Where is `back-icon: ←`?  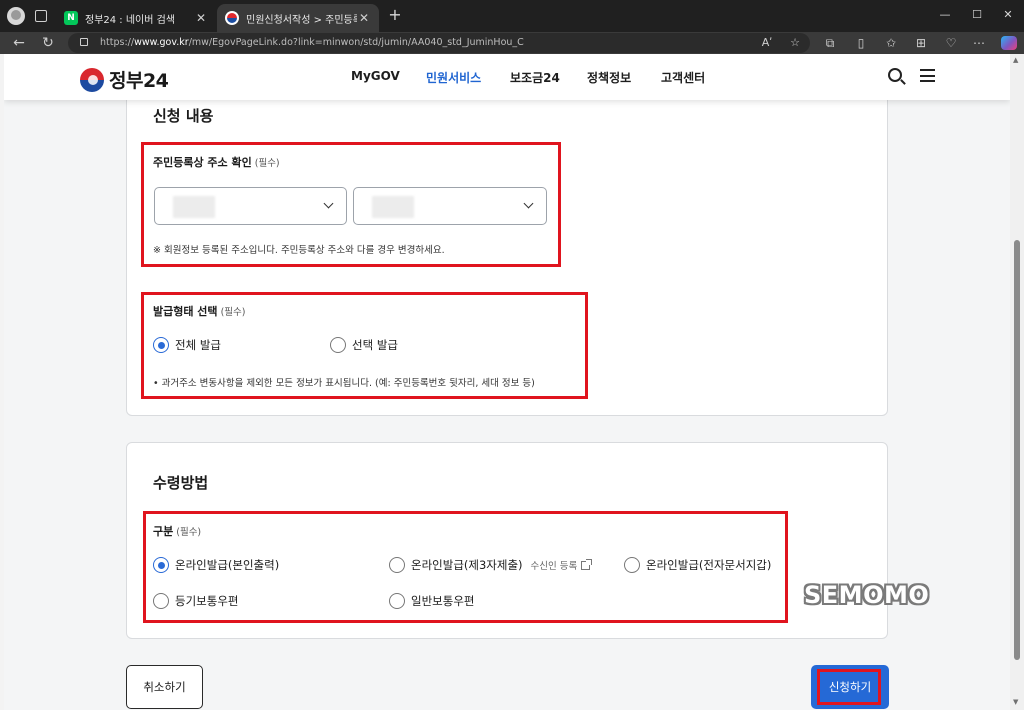
back-icon: ← is located at coordinates (19, 43).